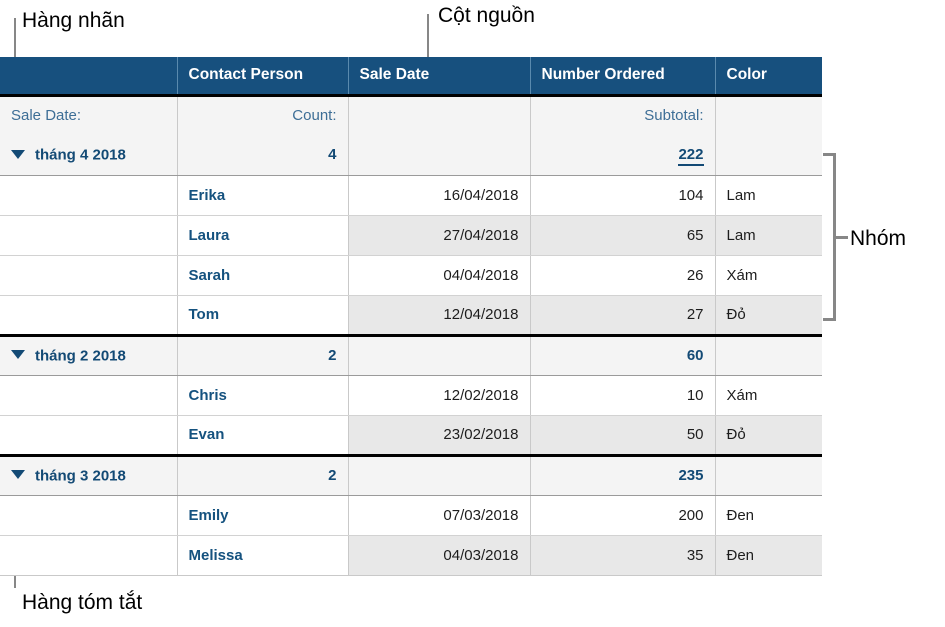 The image size is (945, 627). I want to click on row-number-ordered: 200, so click(623, 515).